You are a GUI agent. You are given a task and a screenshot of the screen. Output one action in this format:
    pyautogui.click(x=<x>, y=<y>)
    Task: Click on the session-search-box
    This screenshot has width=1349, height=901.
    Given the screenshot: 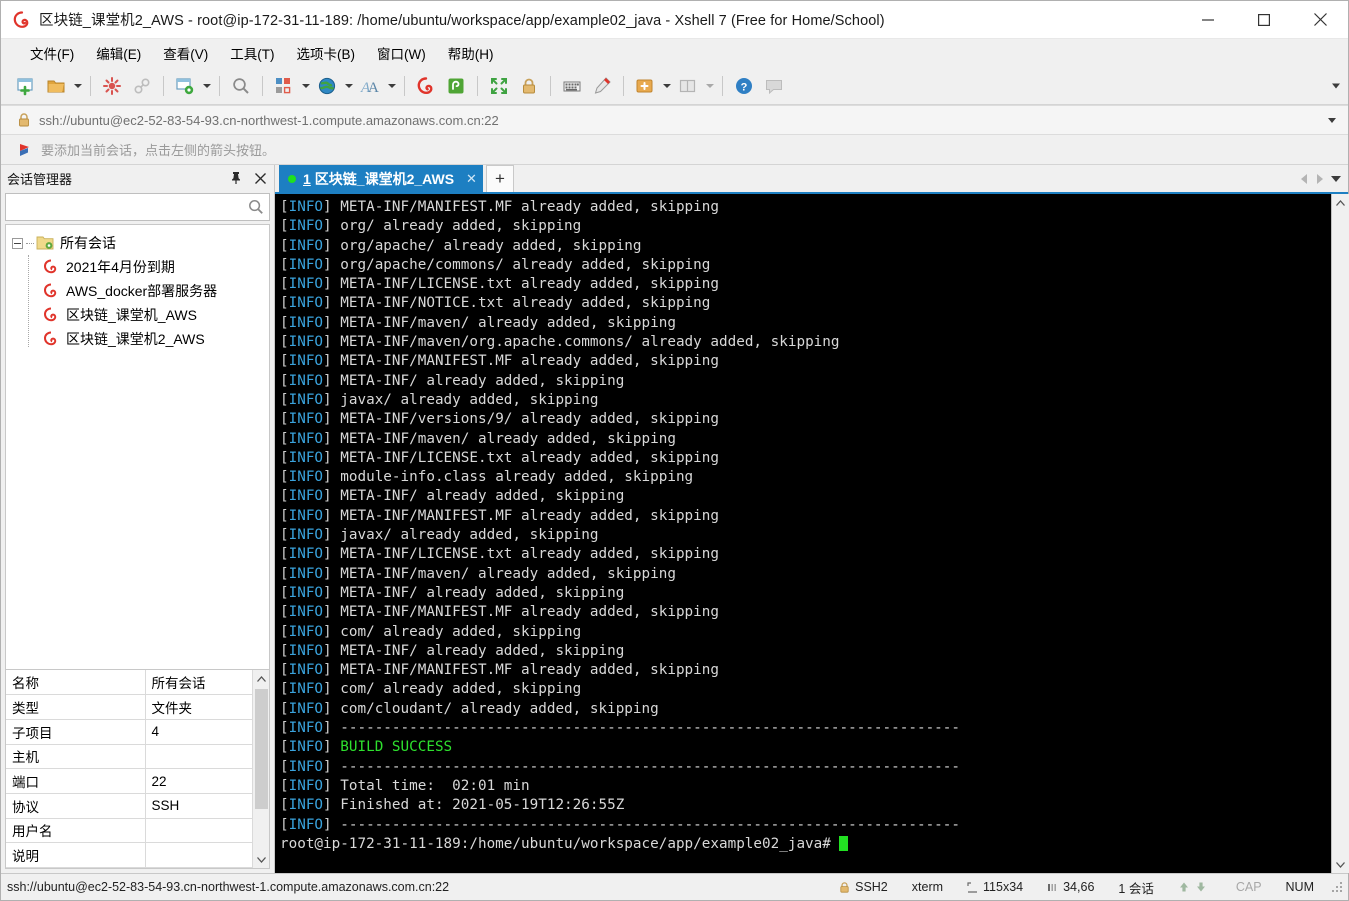 What is the action you would take?
    pyautogui.click(x=137, y=207)
    